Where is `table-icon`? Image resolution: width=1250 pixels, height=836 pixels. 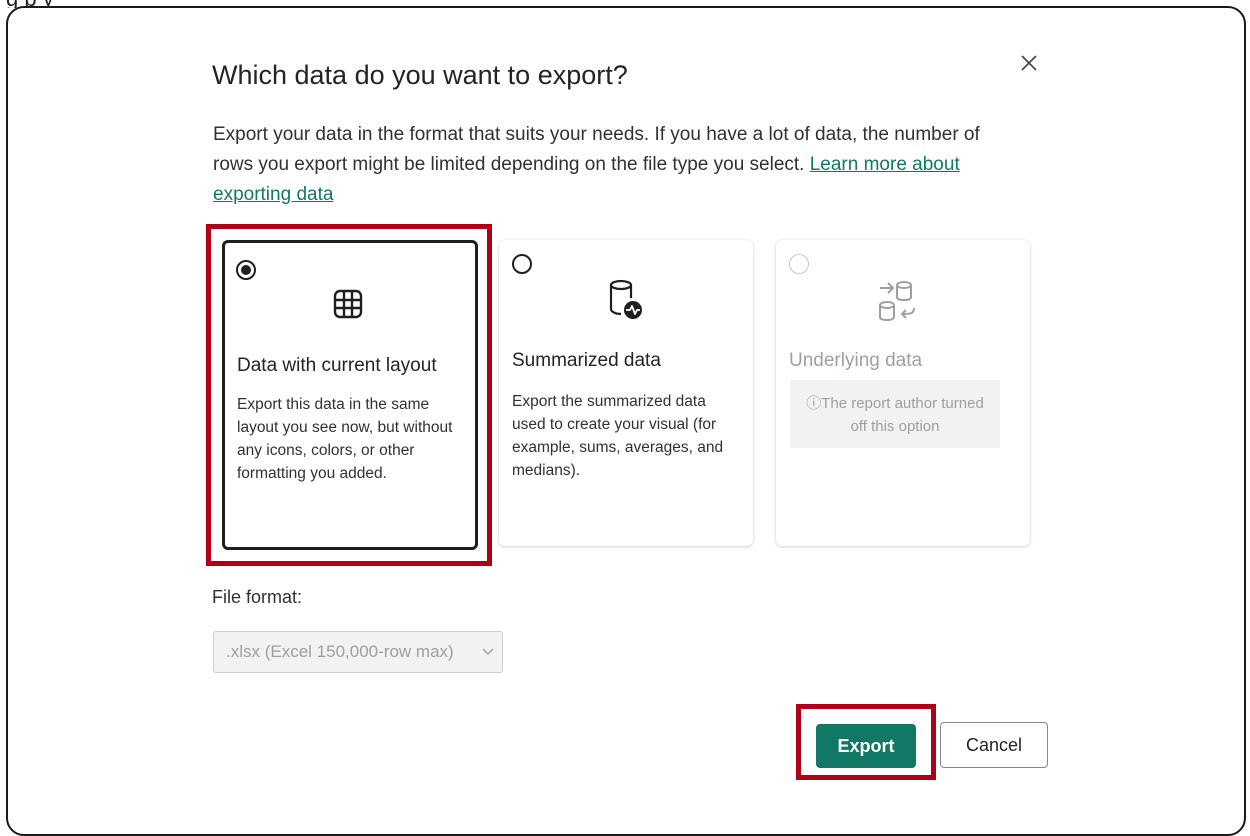
table-icon is located at coordinates (348, 304).